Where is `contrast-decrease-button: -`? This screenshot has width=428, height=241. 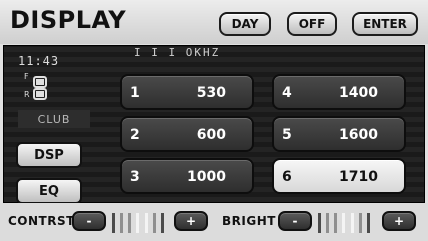
contrast-decrease-button: - is located at coordinates (89, 221).